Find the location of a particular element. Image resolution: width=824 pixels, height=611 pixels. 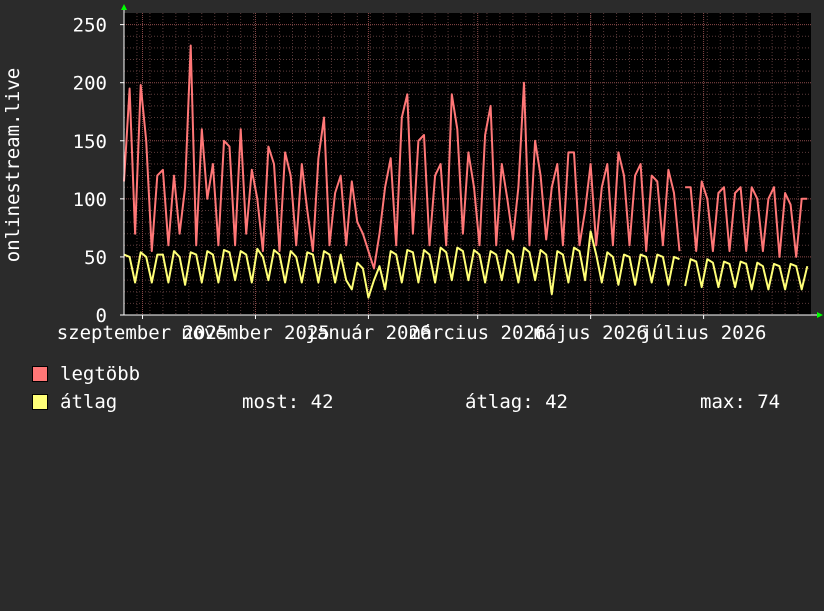

stat-average-label: átlag: is located at coordinates (499, 402).